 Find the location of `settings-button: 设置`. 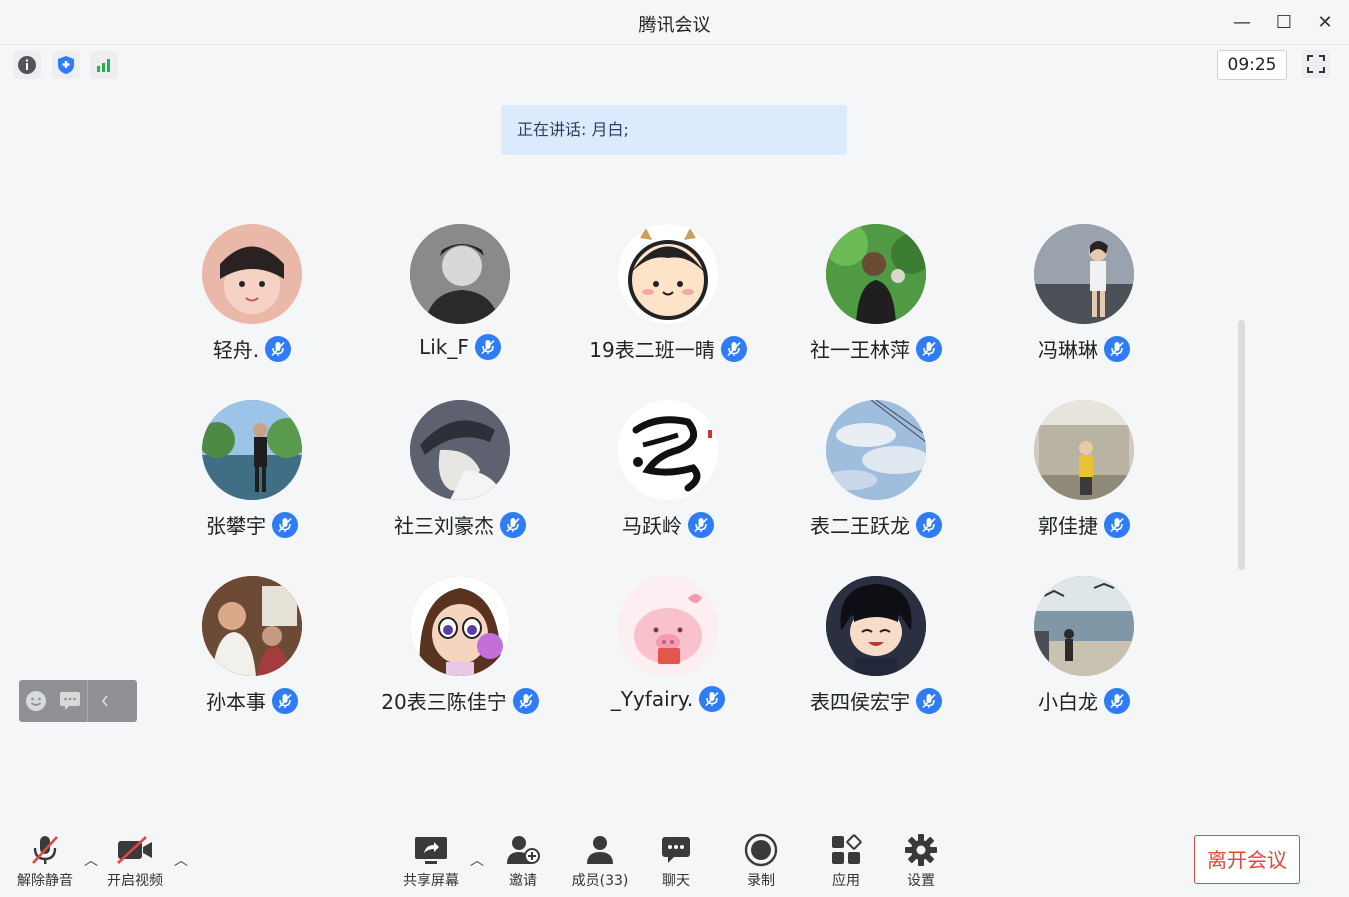

settings-button: 设置 is located at coordinates (921, 861).